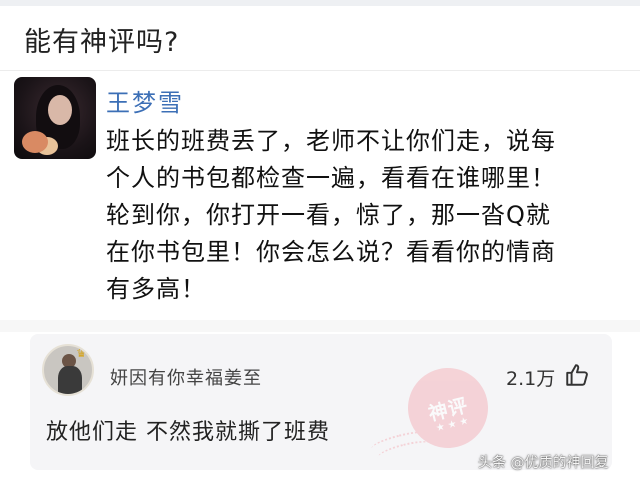 This screenshot has width=640, height=478. Describe the element at coordinates (145, 100) in the screenshot. I see `author-name: 王梦雪` at that location.